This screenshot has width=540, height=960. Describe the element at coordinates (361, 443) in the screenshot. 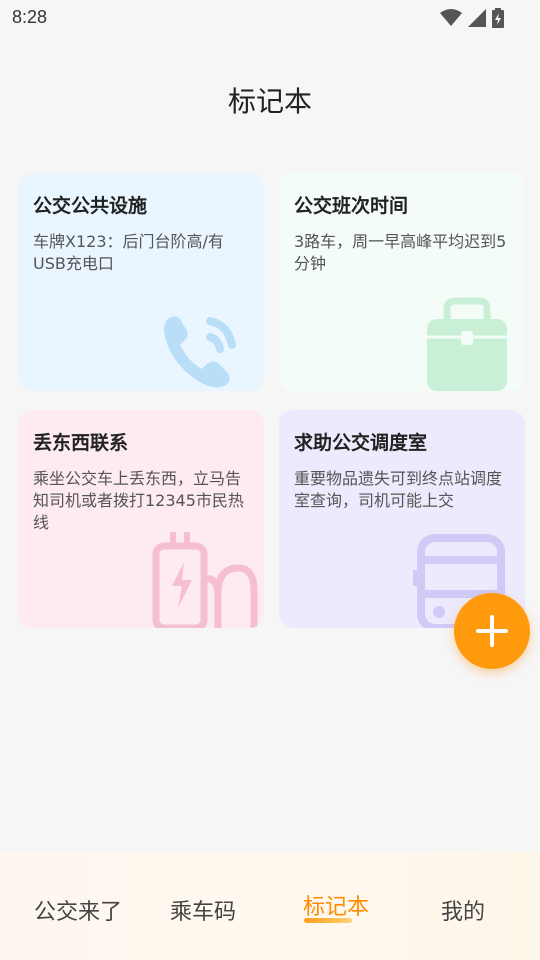

I see `card-title: 求助公交调度室` at that location.